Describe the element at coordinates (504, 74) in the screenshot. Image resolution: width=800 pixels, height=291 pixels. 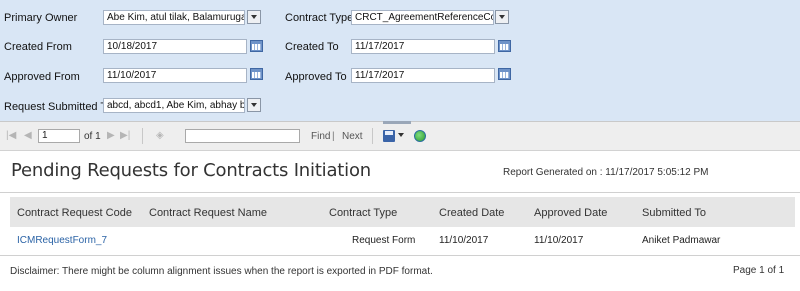
I see `approved-to-calendar-icon` at that location.